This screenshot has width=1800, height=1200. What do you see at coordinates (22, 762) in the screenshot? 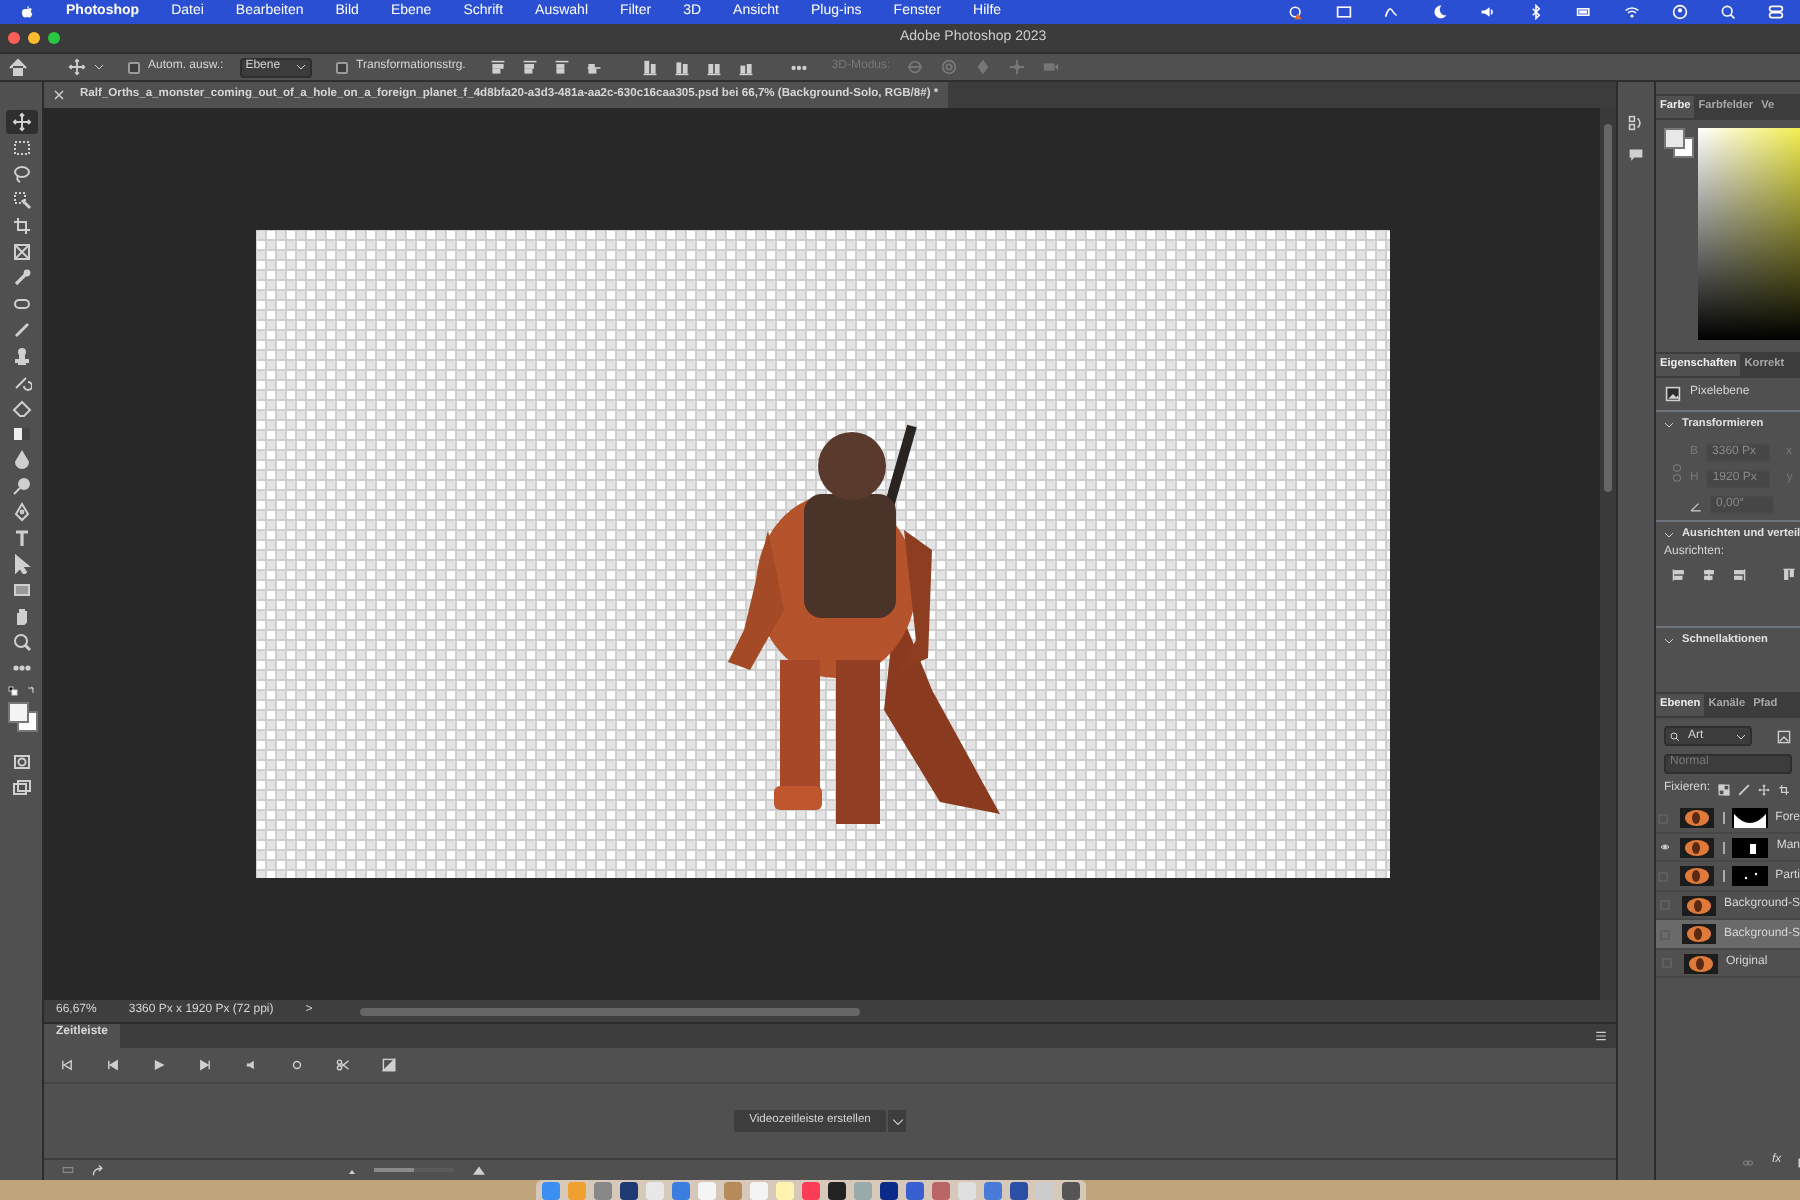
I see `quick-mask-icon` at bounding box center [22, 762].